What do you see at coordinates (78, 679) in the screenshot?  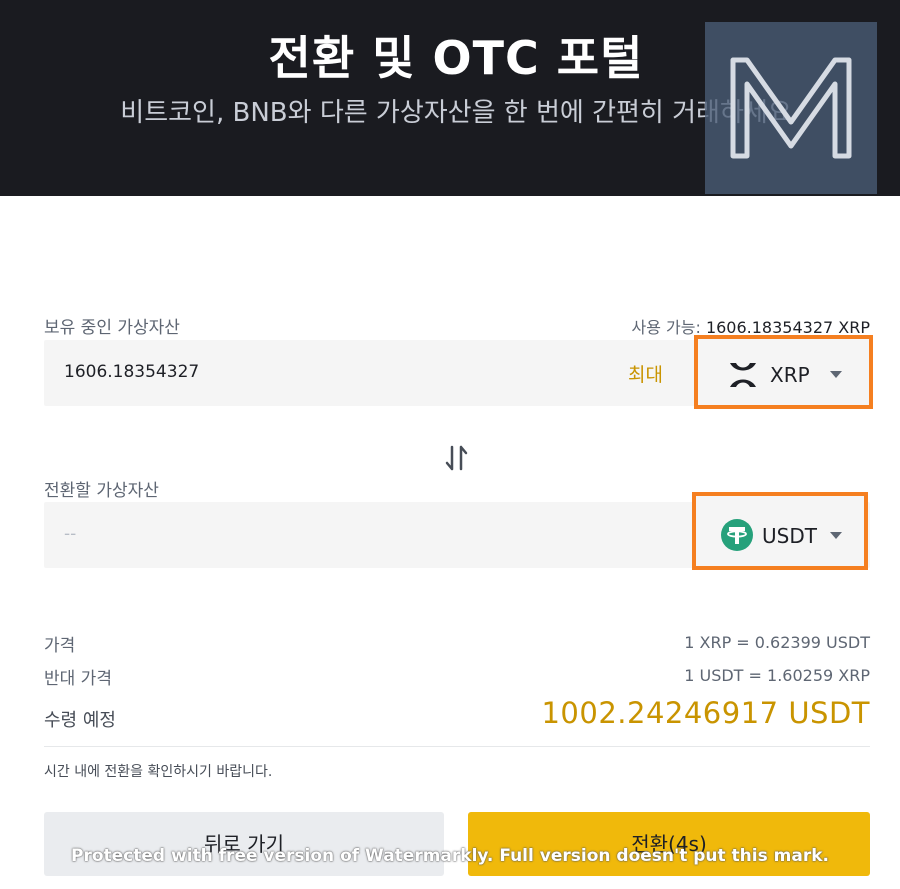 I see `inverse-price-label: 반대 가격` at bounding box center [78, 679].